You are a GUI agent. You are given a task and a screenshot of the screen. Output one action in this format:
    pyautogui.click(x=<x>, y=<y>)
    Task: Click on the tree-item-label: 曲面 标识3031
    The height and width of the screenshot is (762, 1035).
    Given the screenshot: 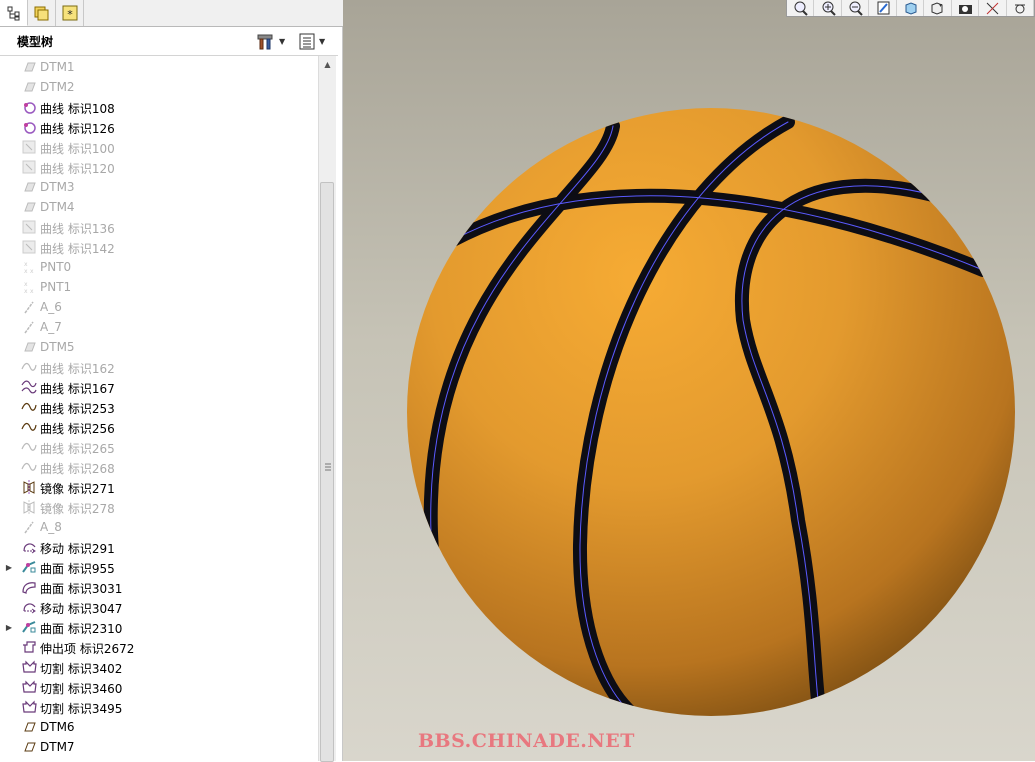 What is the action you would take?
    pyautogui.click(x=81, y=589)
    